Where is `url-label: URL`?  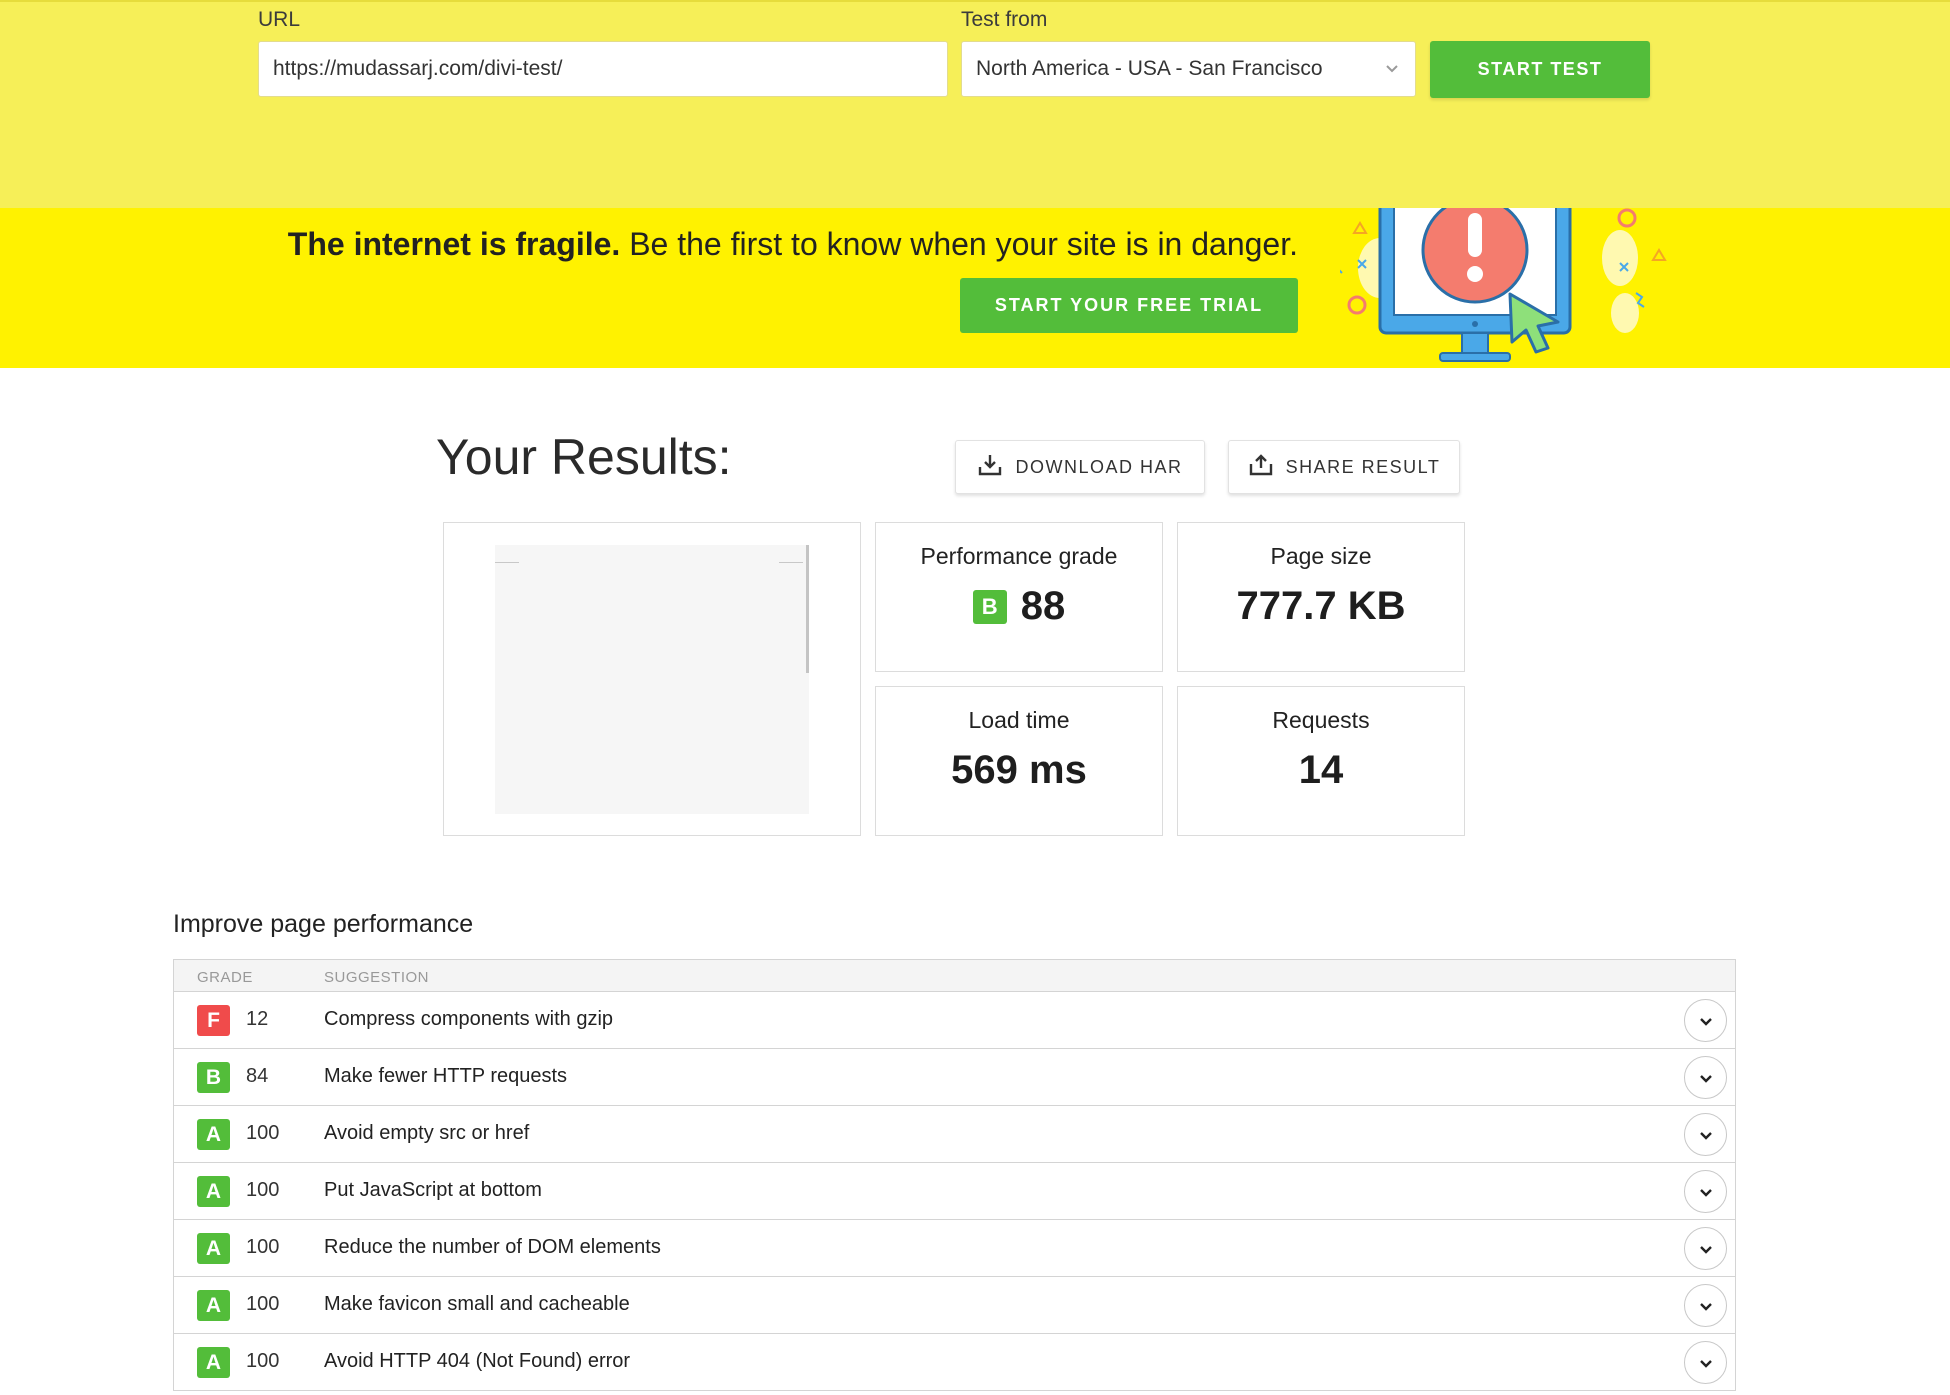 url-label: URL is located at coordinates (279, 19).